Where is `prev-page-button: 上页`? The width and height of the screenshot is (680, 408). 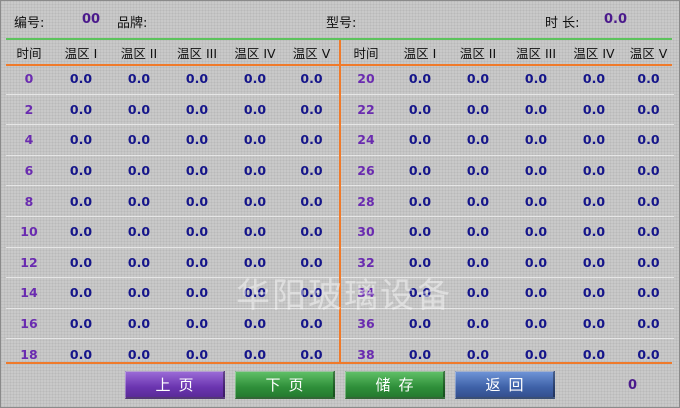
prev-page-button: 上页 is located at coordinates (175, 385).